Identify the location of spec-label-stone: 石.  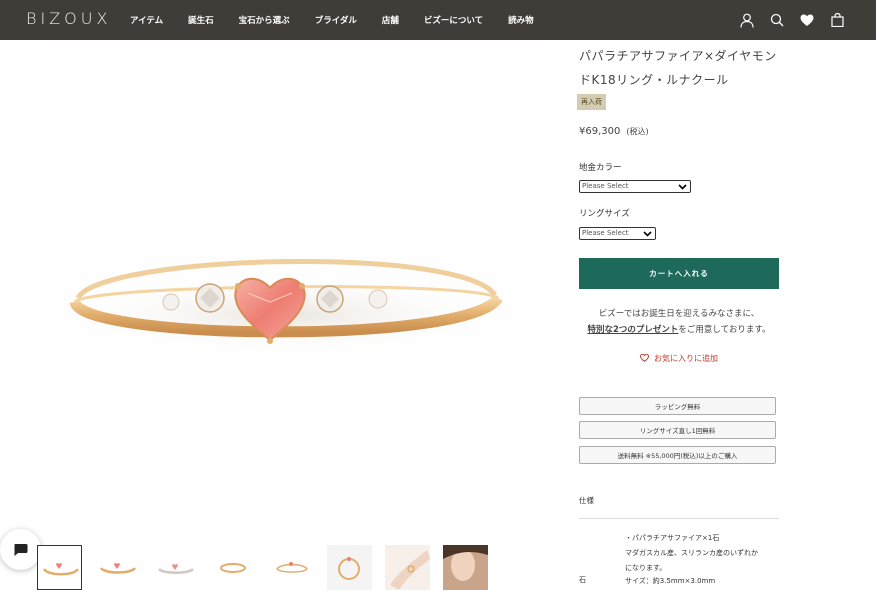
(582, 580).